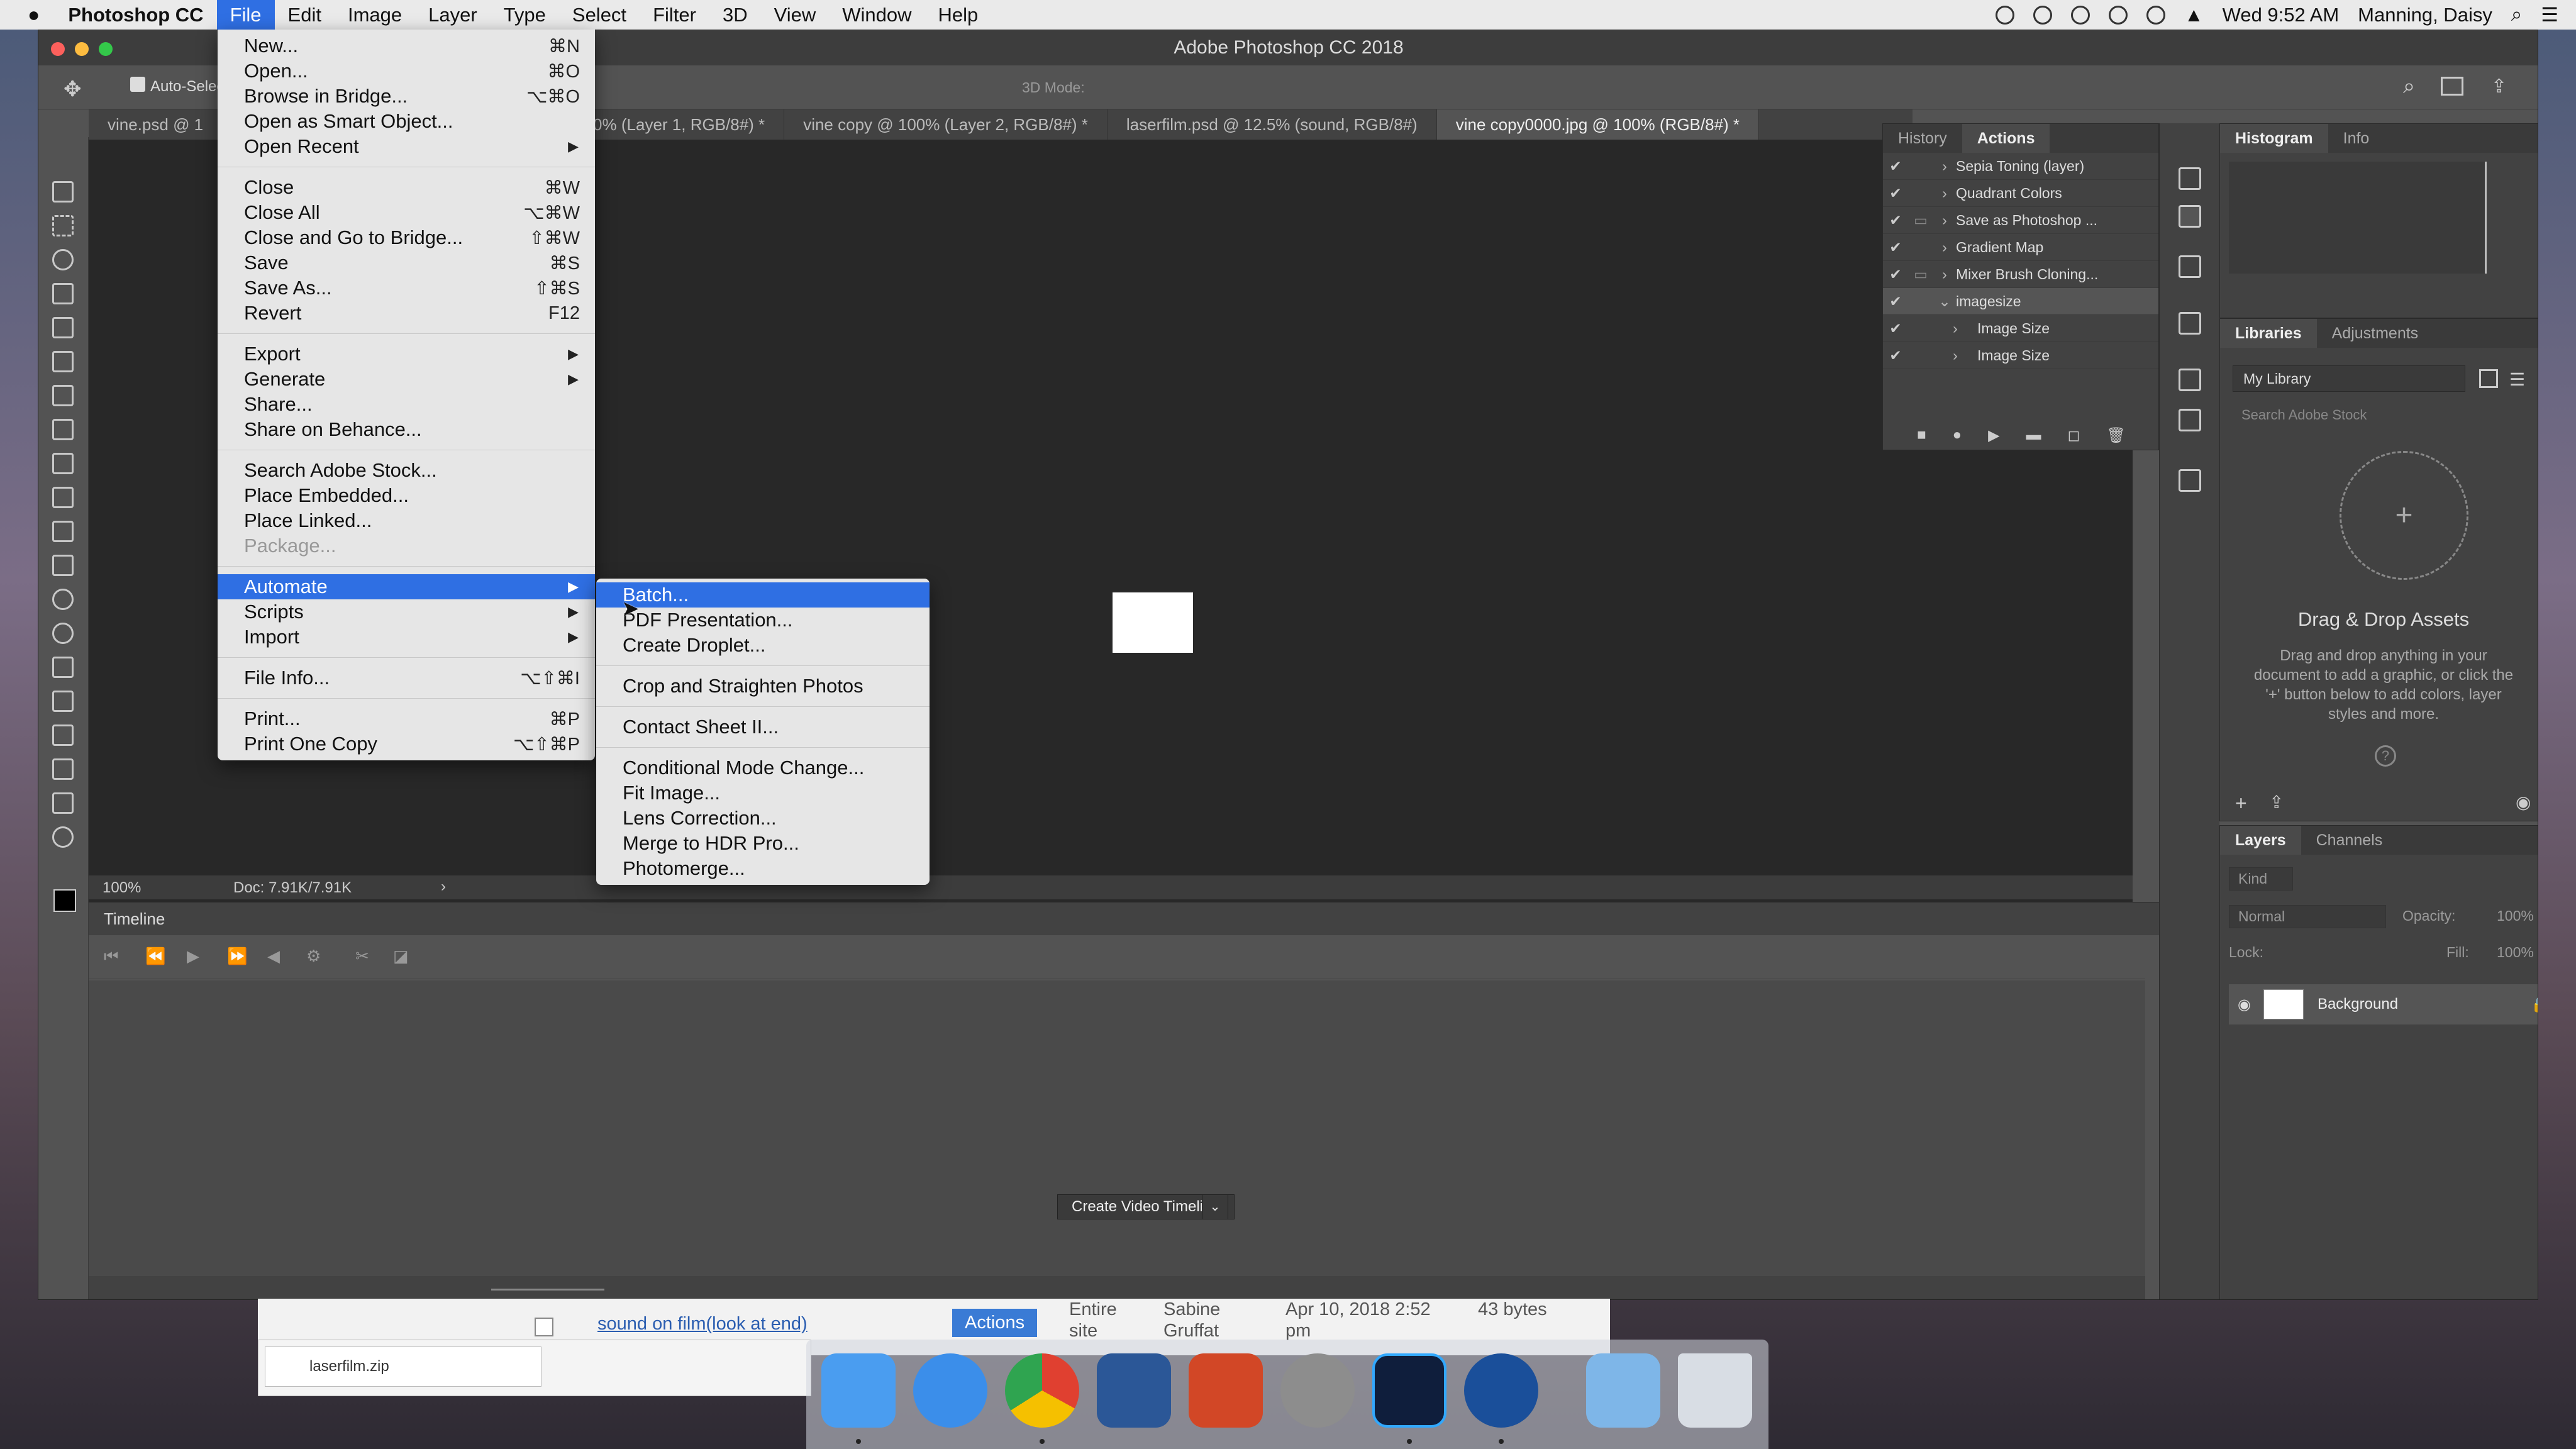  Describe the element at coordinates (1153, 622) in the screenshot. I see `document-image` at that location.